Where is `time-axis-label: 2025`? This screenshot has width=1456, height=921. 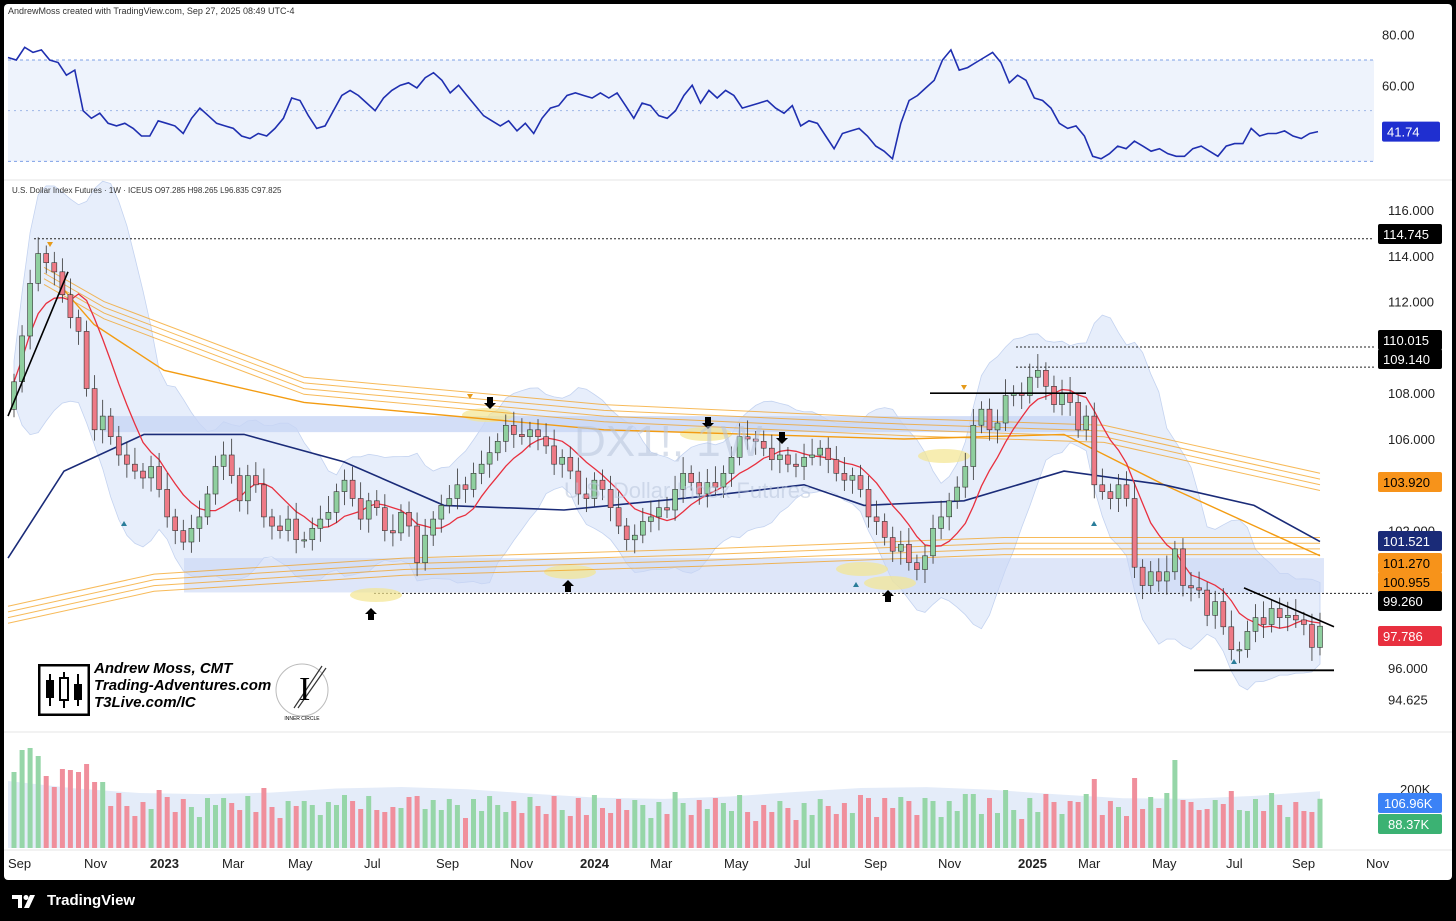 time-axis-label: 2025 is located at coordinates (1032, 863).